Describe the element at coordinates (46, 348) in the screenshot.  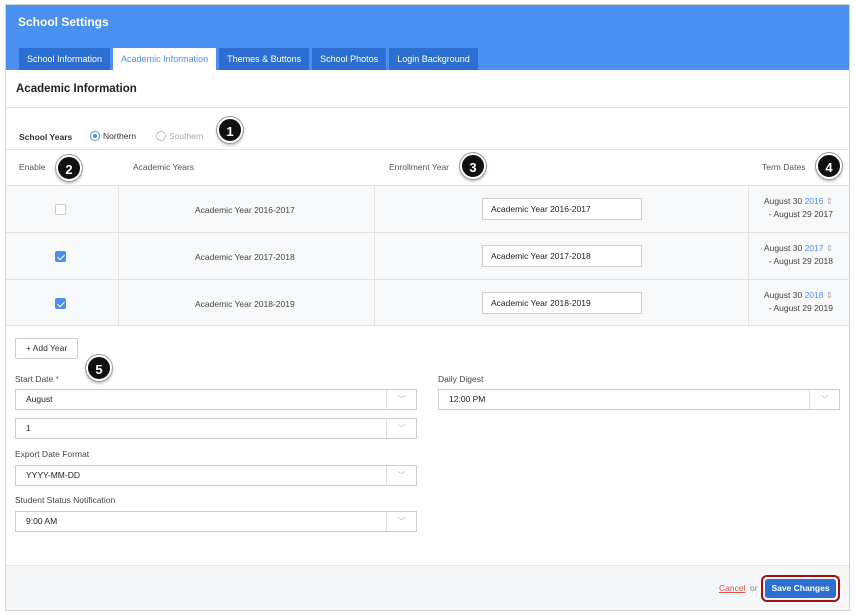
I see `add-year-button: + Add Year` at that location.